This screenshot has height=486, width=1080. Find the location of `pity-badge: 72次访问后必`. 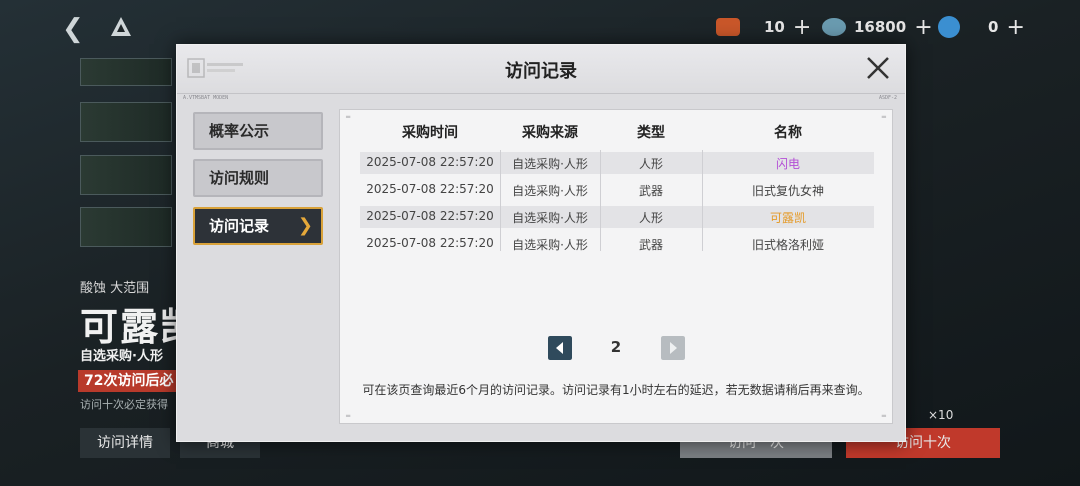

pity-badge: 72次访问后必 is located at coordinates (129, 381).